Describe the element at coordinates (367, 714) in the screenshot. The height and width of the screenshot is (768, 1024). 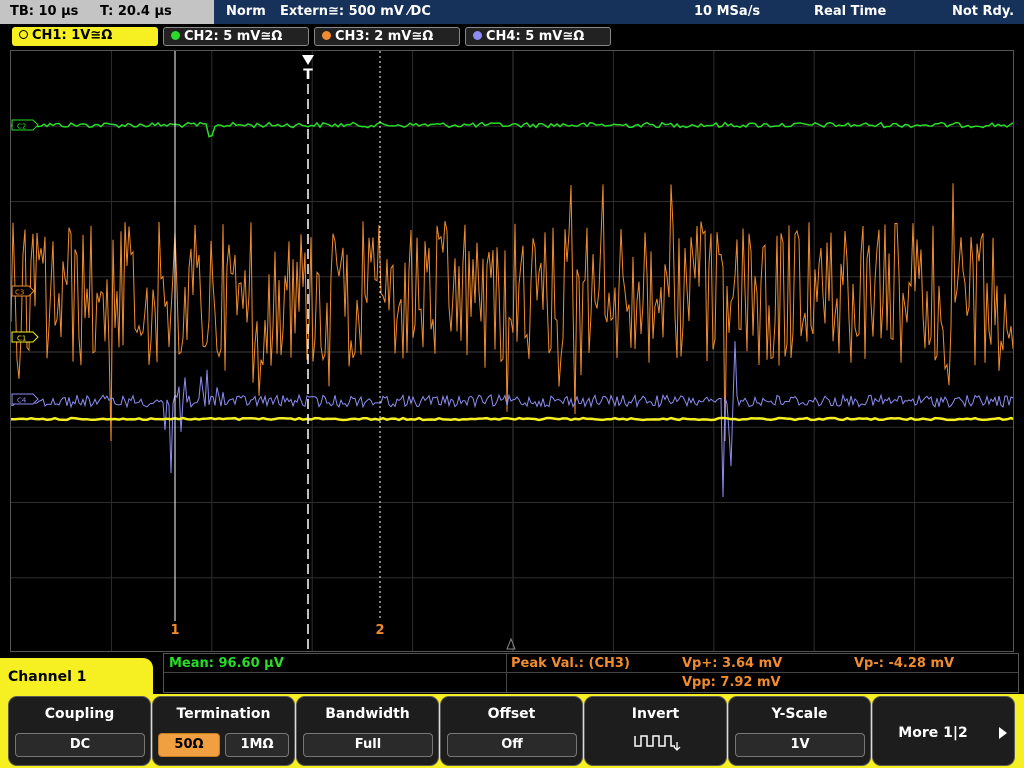
I see `bandwidth-label: Bandwidth` at that location.